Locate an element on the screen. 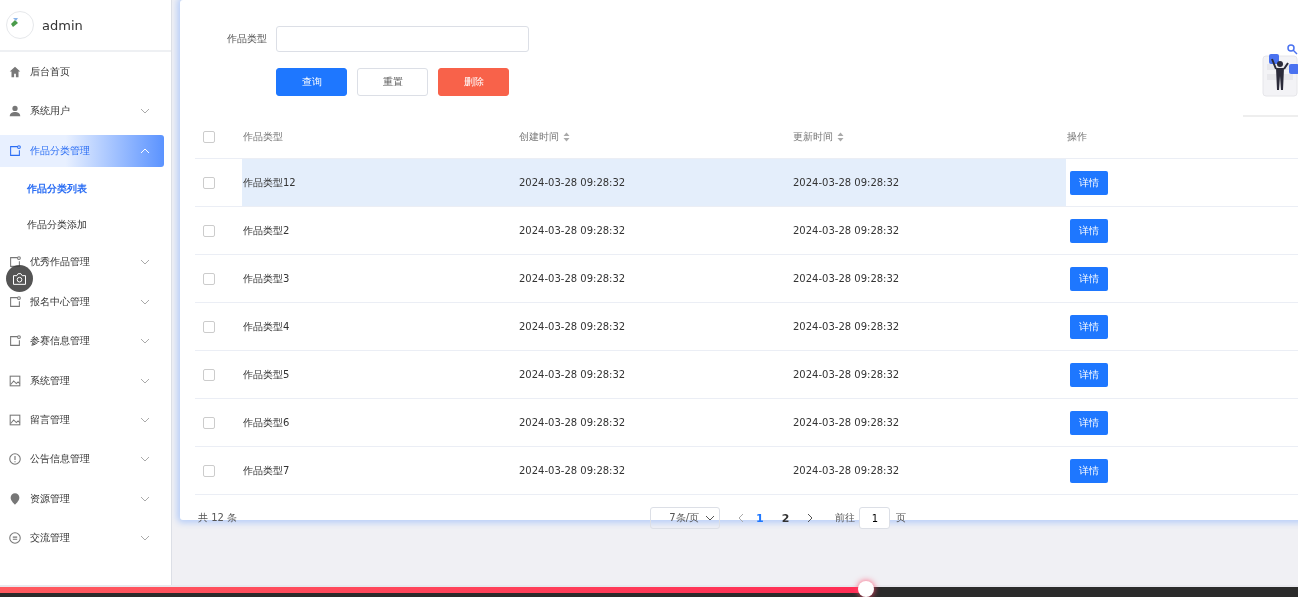 The image size is (1298, 597). next-page-icon is located at coordinates (810, 518).